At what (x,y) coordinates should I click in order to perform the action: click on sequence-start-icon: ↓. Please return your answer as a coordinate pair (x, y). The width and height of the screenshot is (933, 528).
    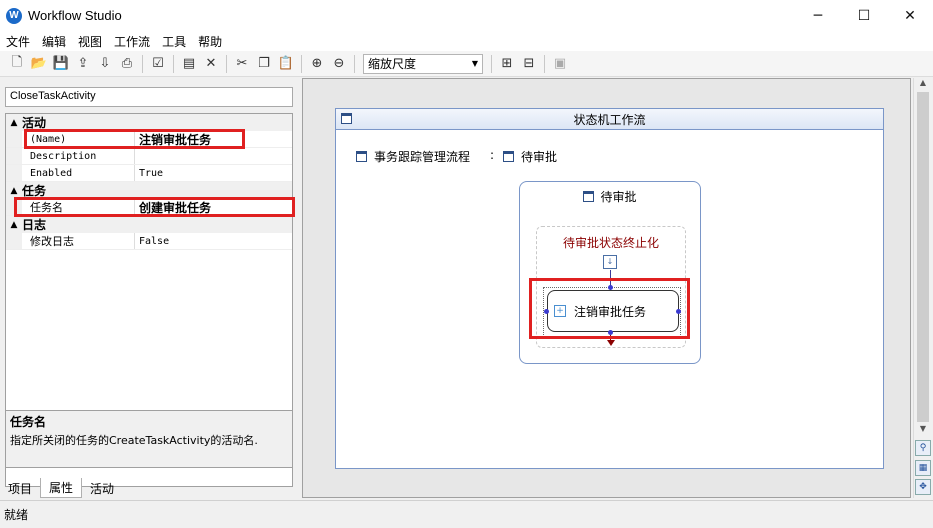
    Looking at the image, I should click on (610, 262).